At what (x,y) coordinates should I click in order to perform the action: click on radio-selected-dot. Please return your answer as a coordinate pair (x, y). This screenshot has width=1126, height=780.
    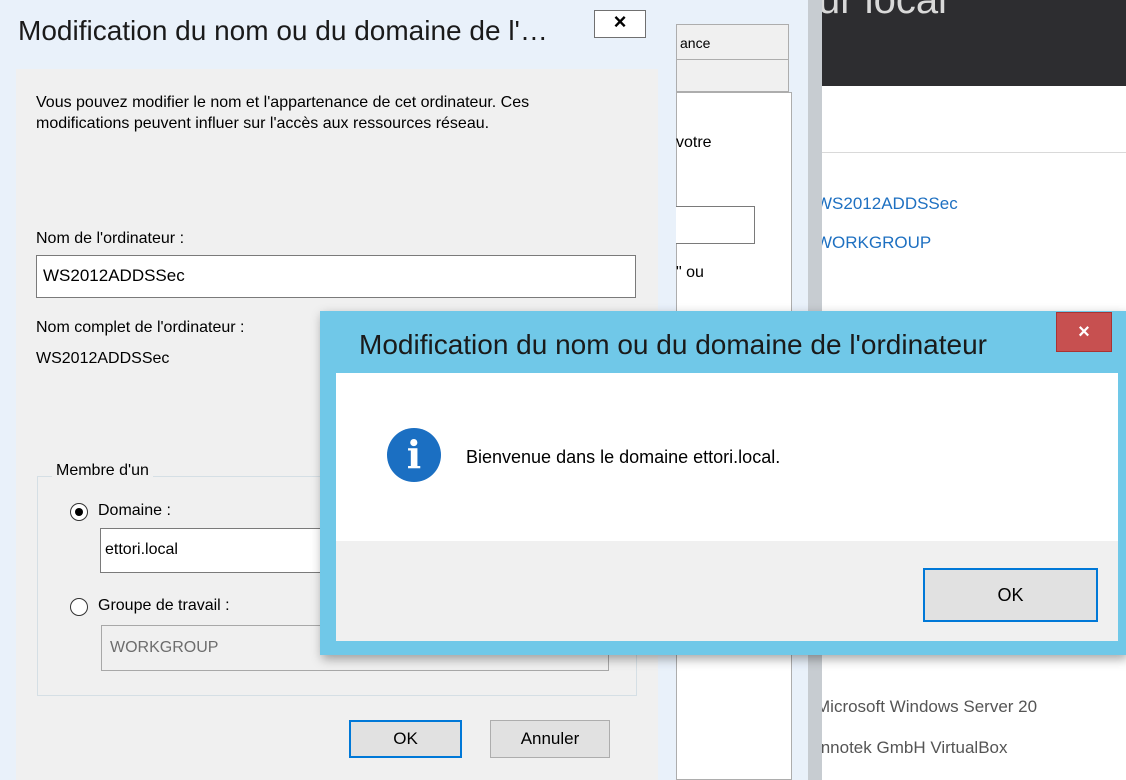
    Looking at the image, I should click on (79, 512).